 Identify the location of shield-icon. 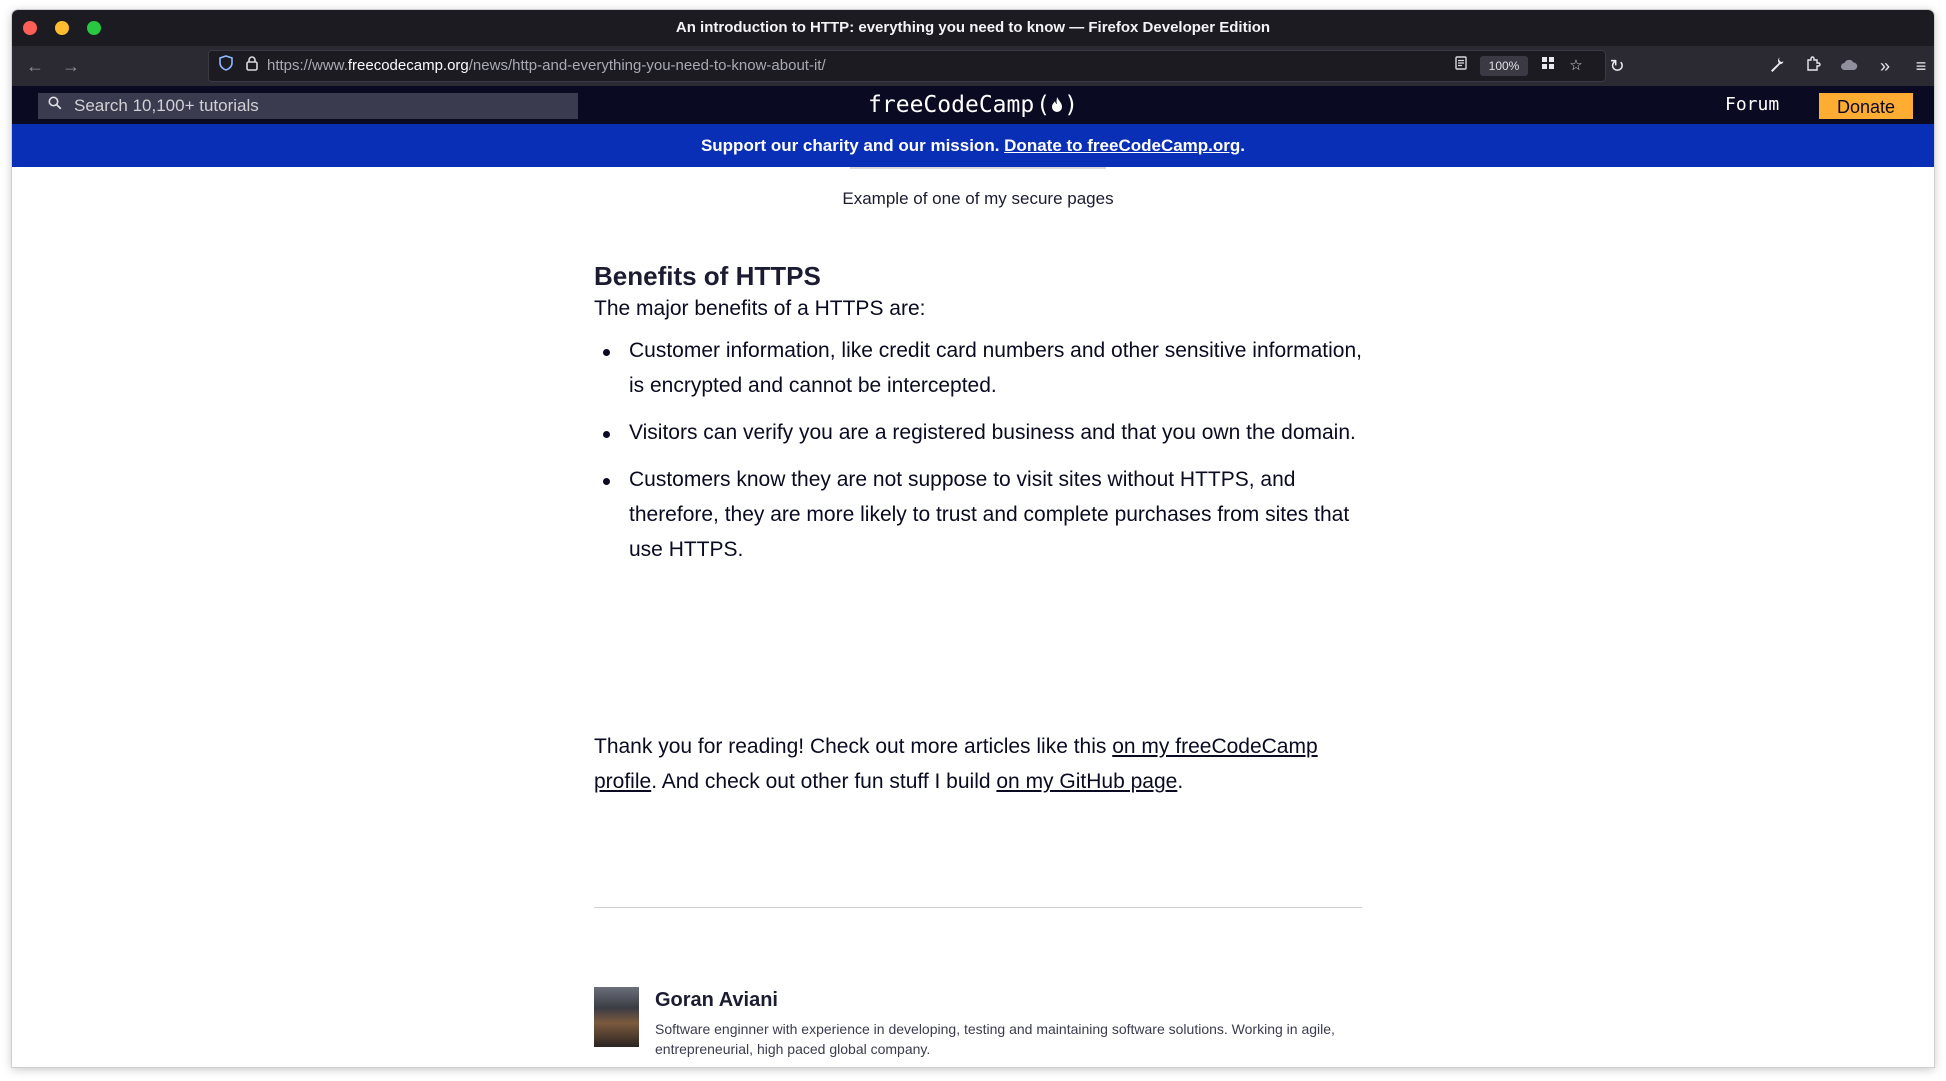
(226, 66).